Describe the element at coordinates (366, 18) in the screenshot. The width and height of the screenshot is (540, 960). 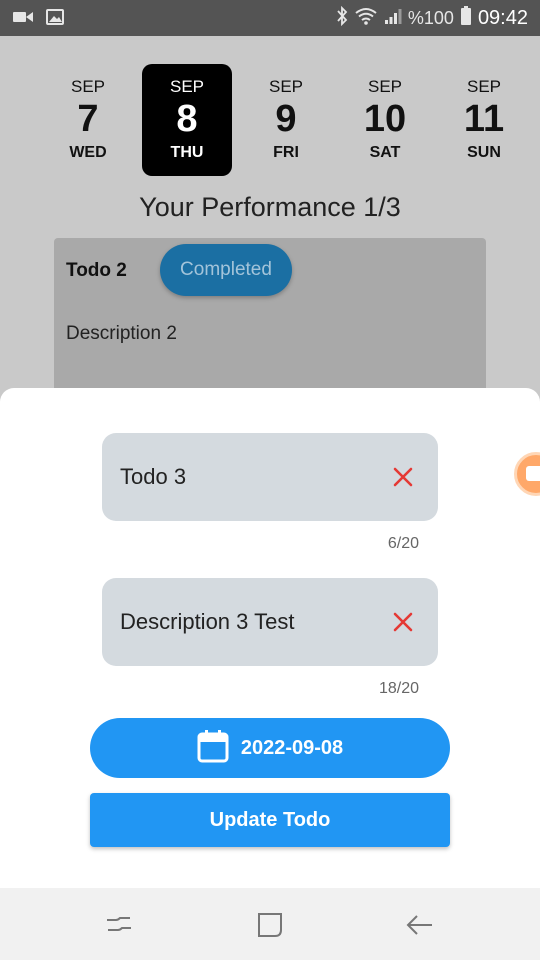
I see `wifi-icon` at that location.